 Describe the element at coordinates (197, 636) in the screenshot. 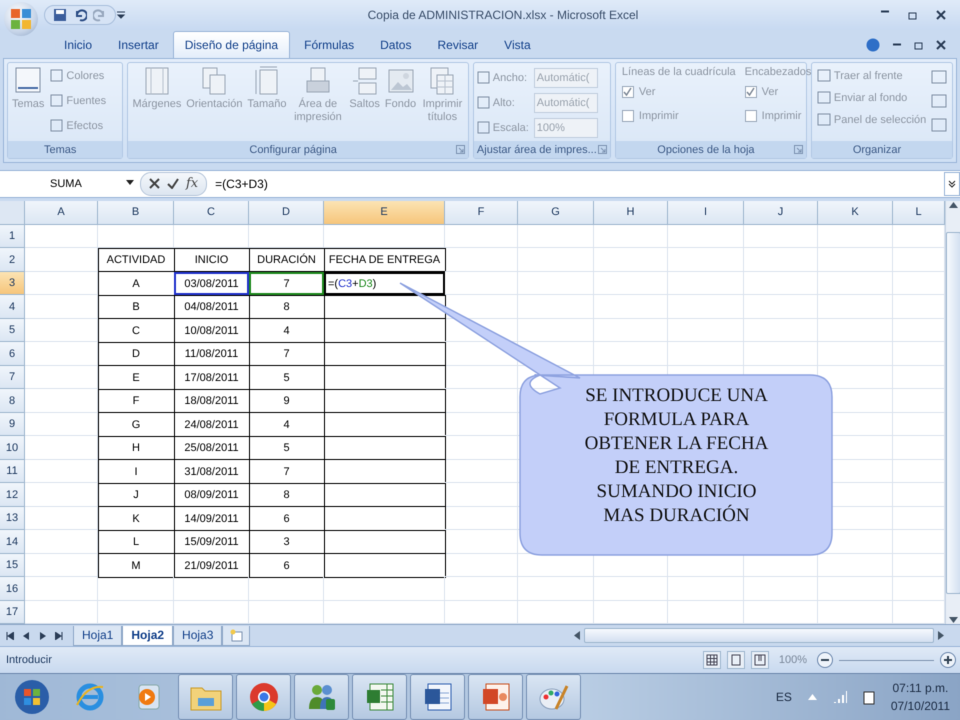

I see `sheet-tab: Hoja3` at that location.